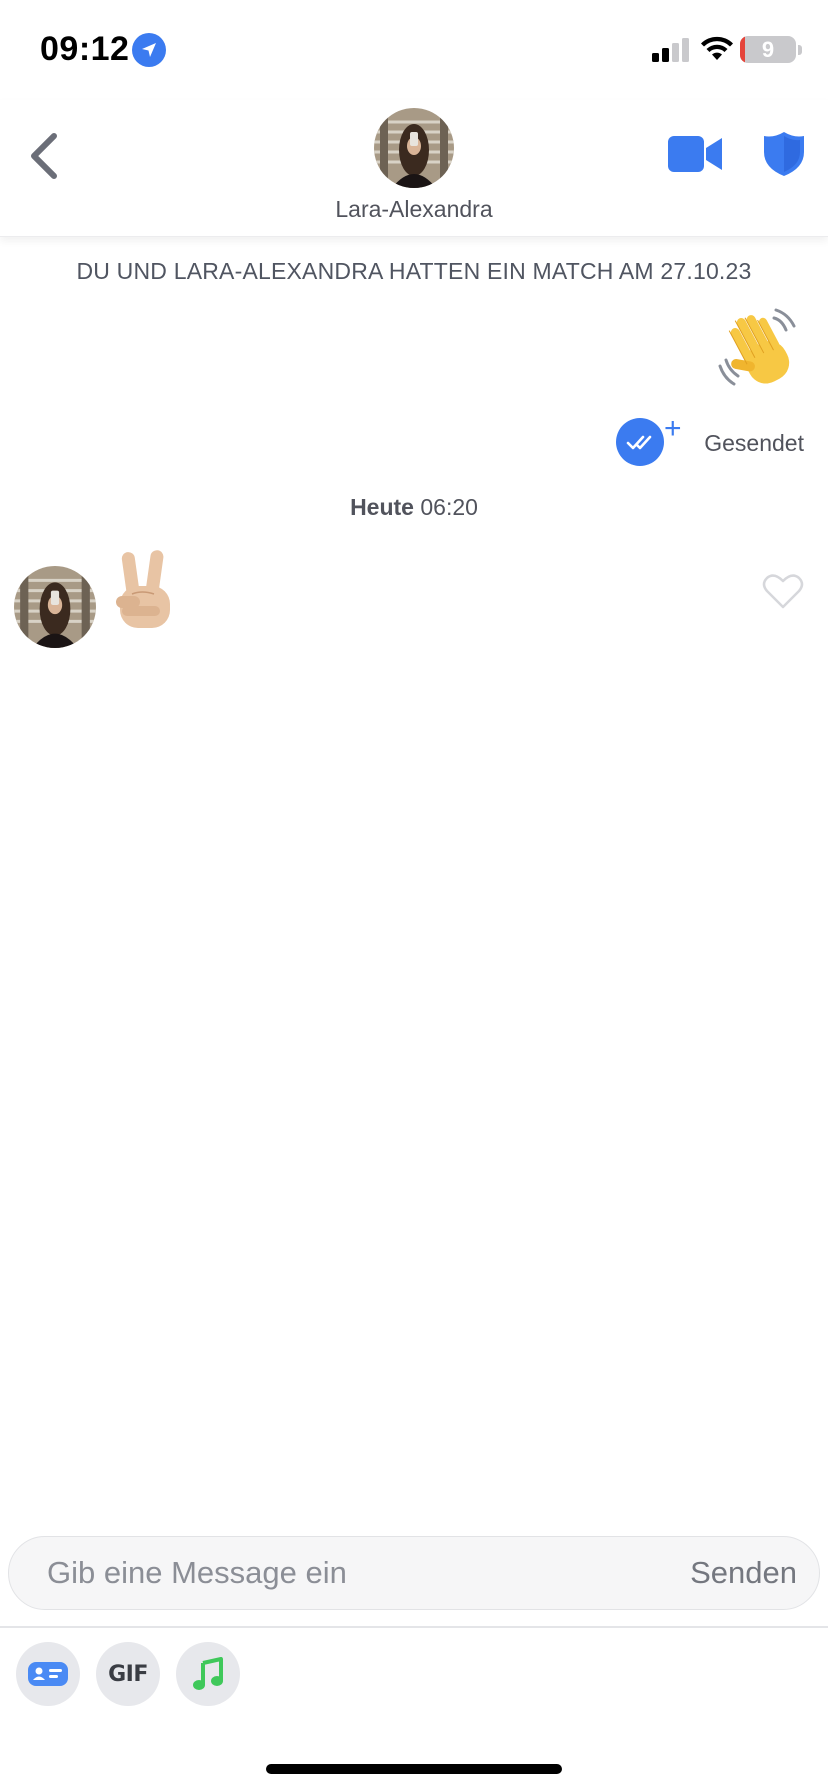  Describe the element at coordinates (414, 50) in the screenshot. I see `status-bar: 09:12 9` at that location.